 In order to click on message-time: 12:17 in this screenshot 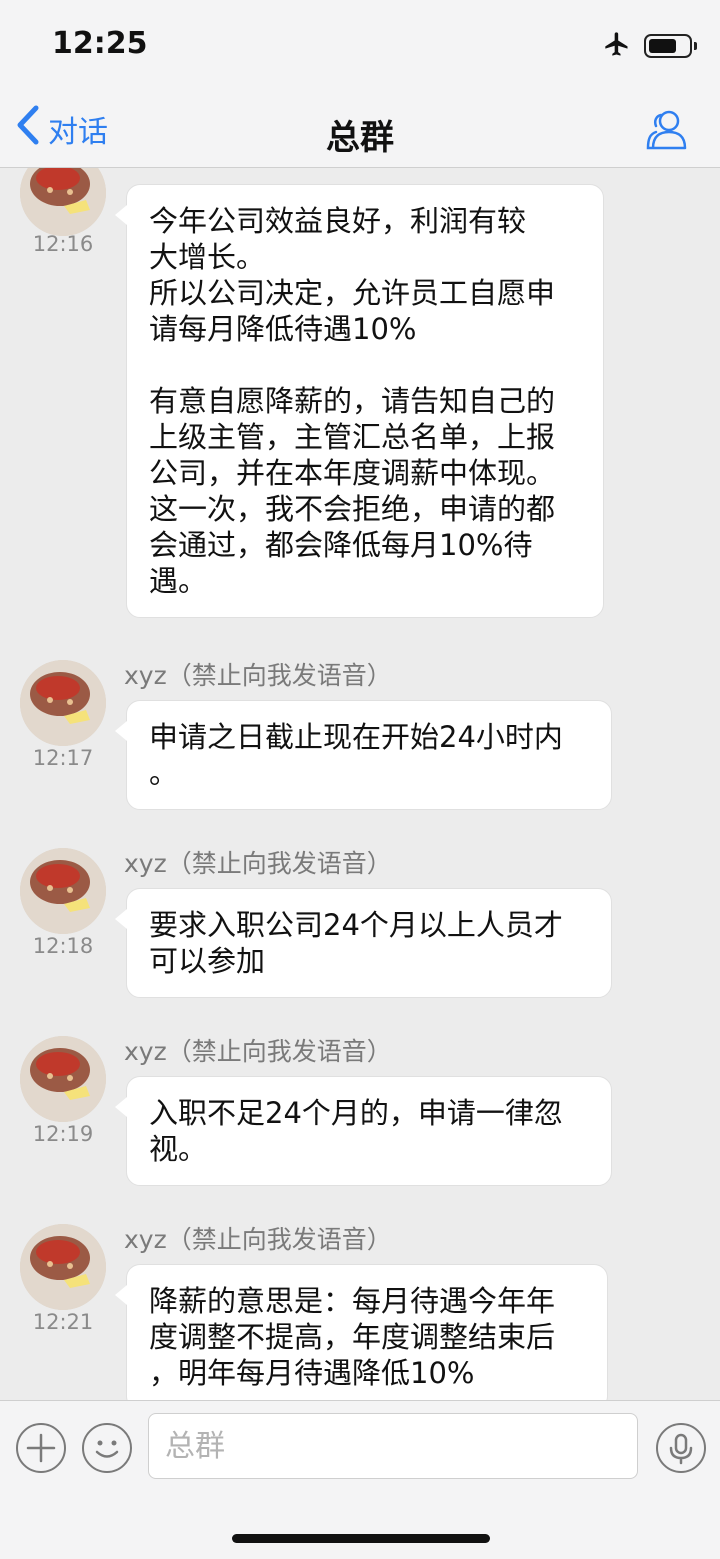, I will do `click(63, 758)`.